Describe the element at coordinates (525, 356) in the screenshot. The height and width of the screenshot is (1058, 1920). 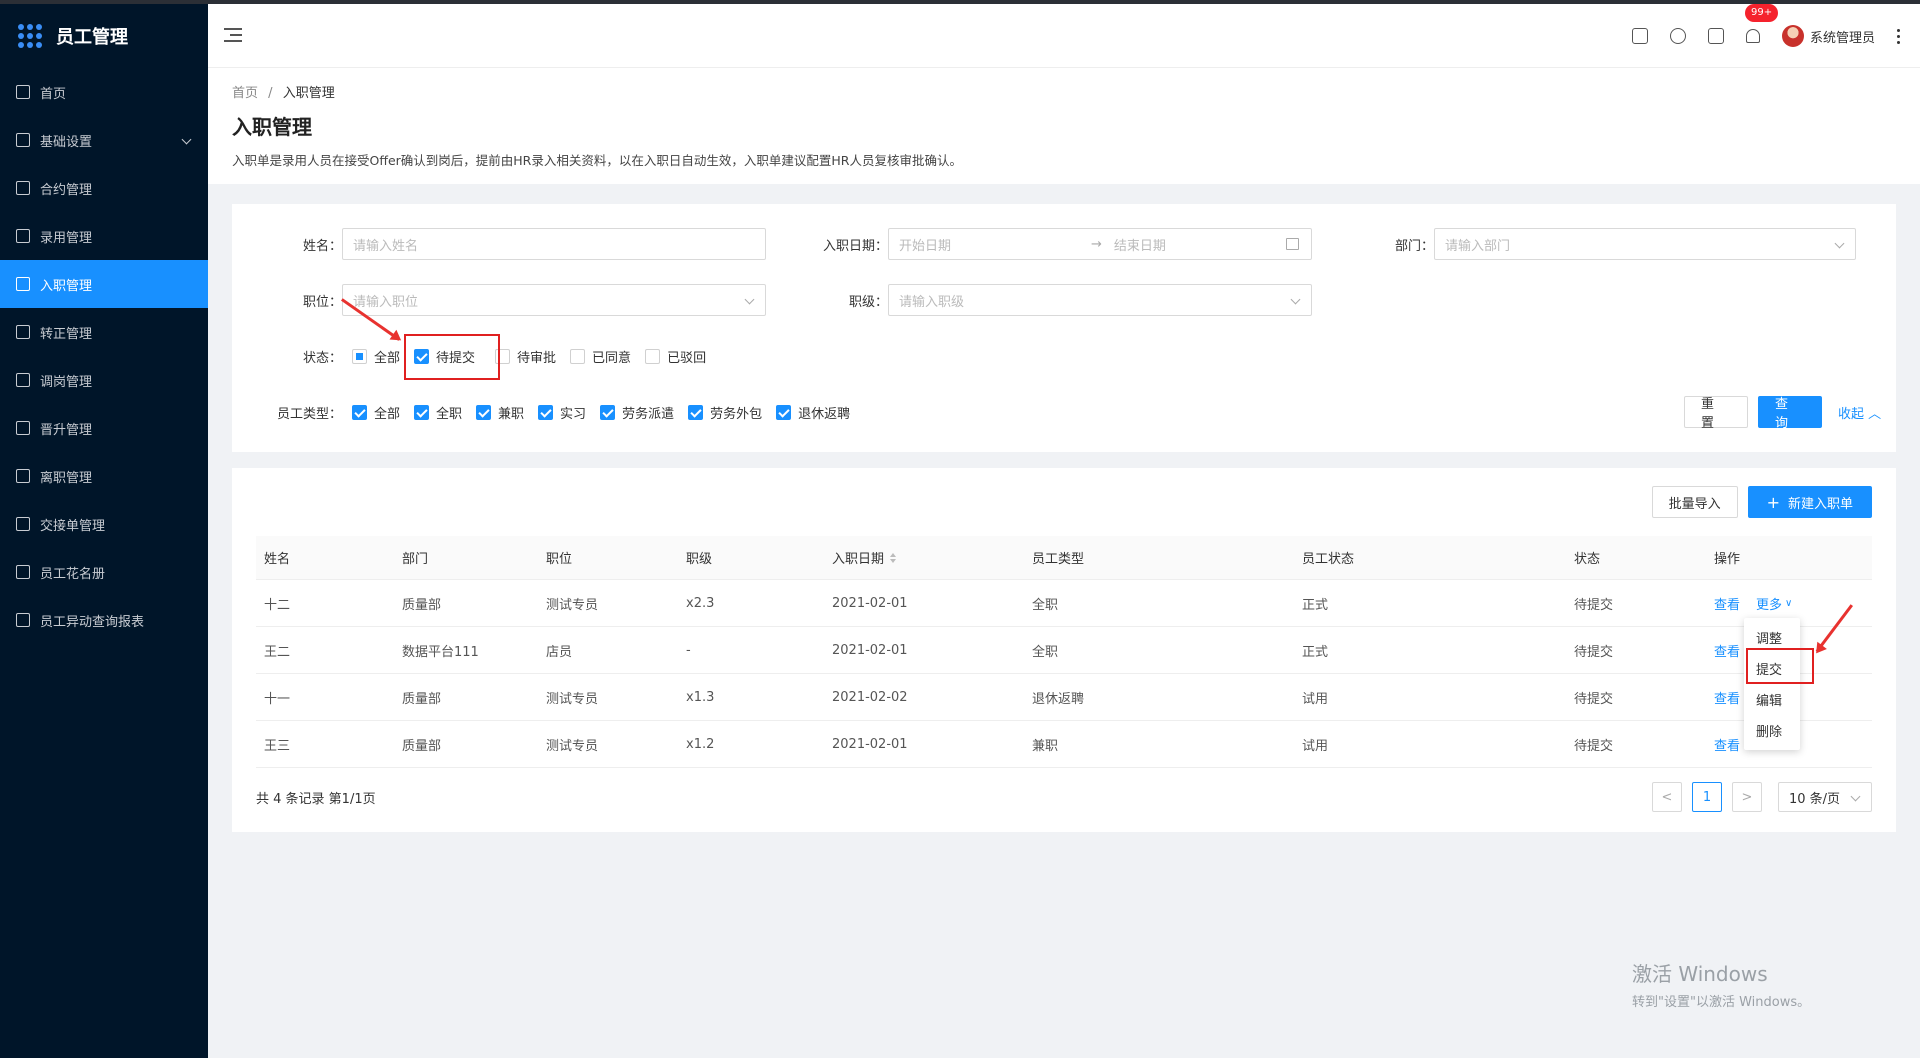
I see `status-pending-approval-checkbox: 待审批` at that location.